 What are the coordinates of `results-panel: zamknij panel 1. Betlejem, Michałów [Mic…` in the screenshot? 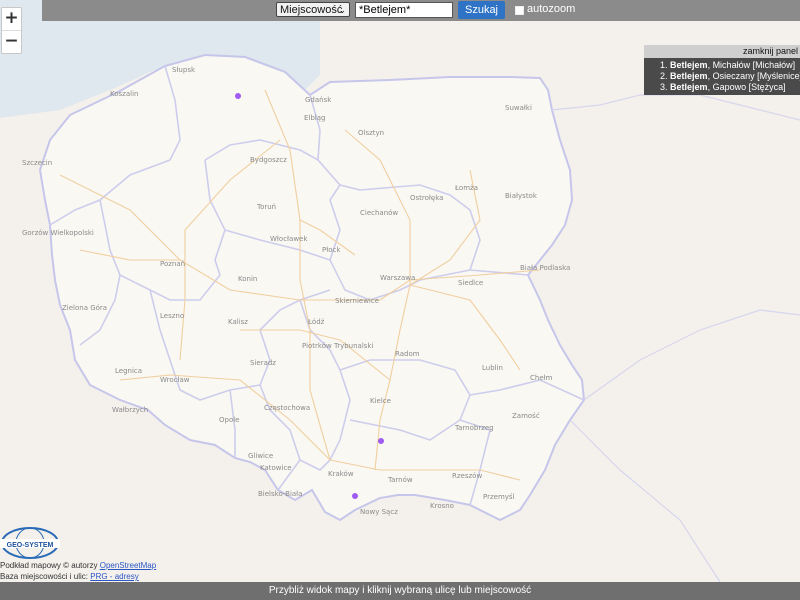 It's located at (722, 70).